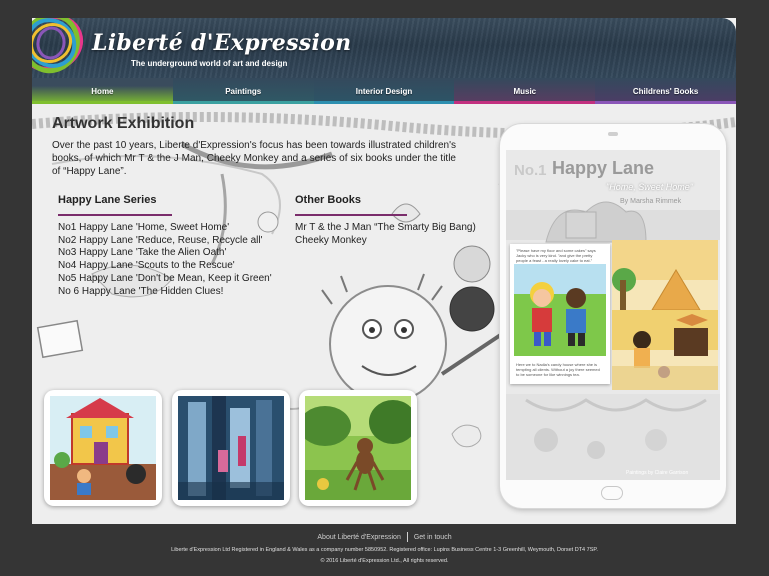 The image size is (769, 576). I want to click on desert-illustration-icon, so click(665, 315).